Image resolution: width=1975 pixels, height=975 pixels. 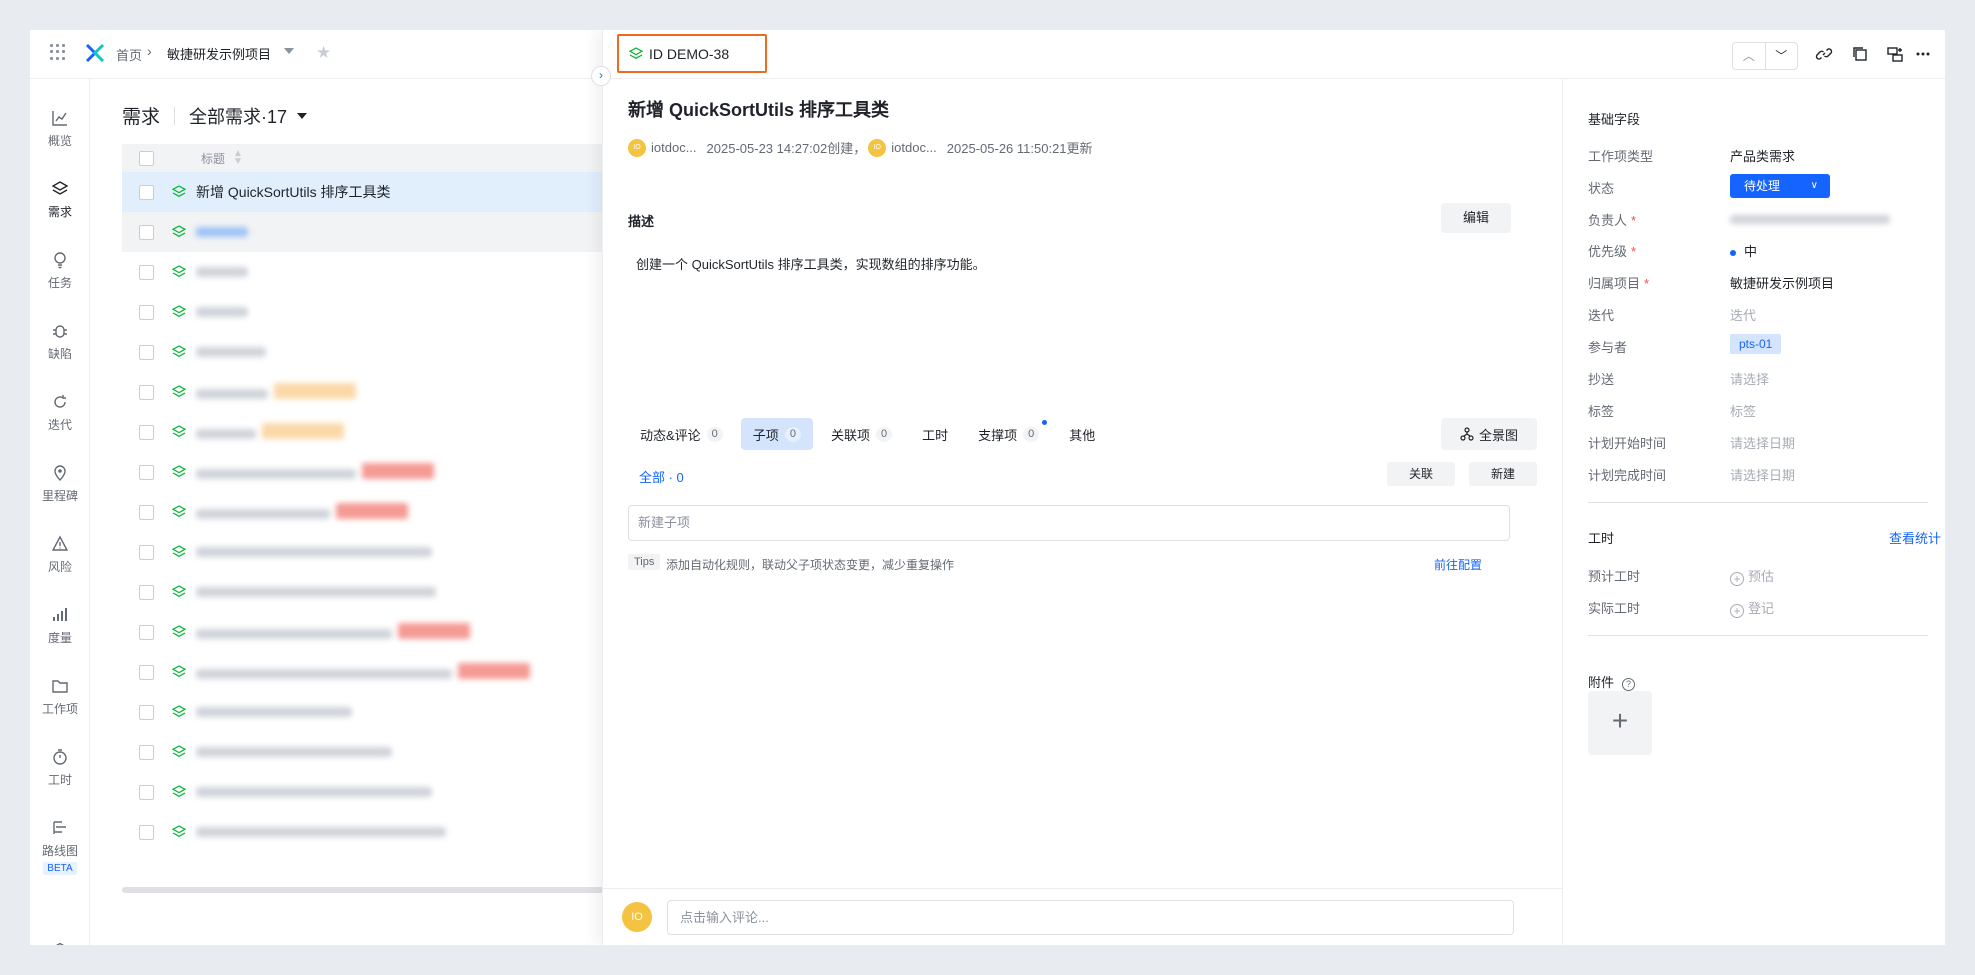 I want to click on upload-attachment-button: +, so click(x=1620, y=723).